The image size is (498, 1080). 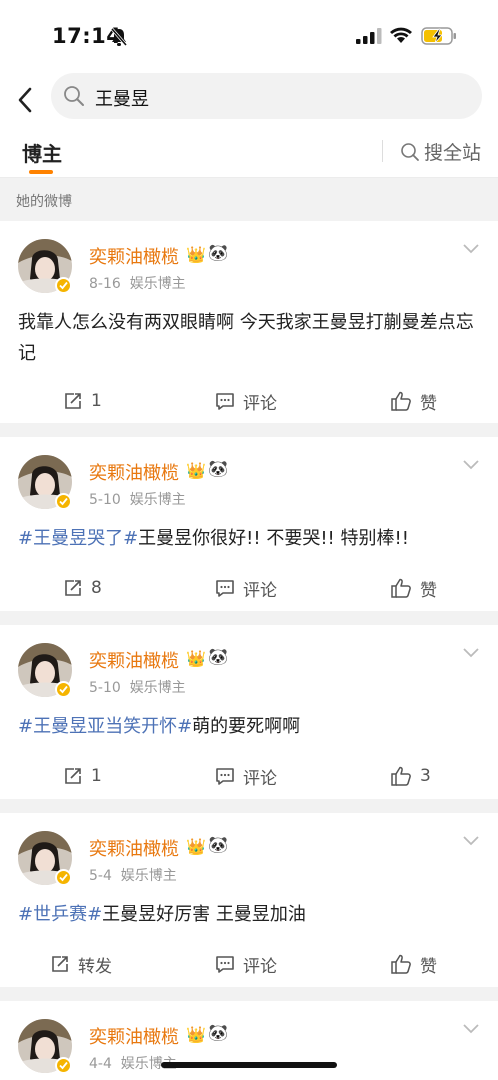 I want to click on active-tab-indicator, so click(x=41, y=172).